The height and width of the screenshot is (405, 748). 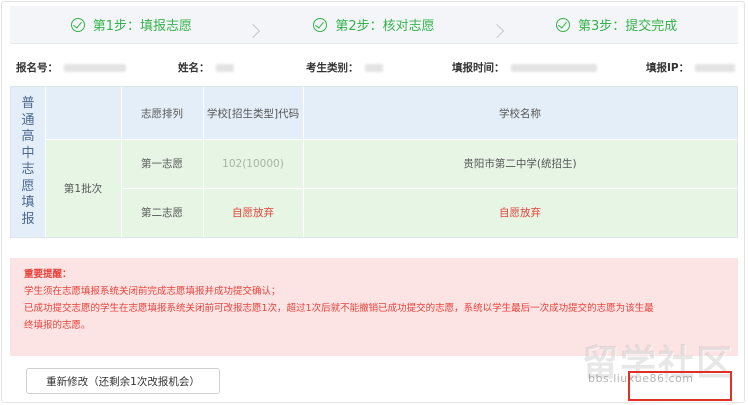 What do you see at coordinates (478, 68) in the screenshot?
I see `time-label: 填报时间：` at bounding box center [478, 68].